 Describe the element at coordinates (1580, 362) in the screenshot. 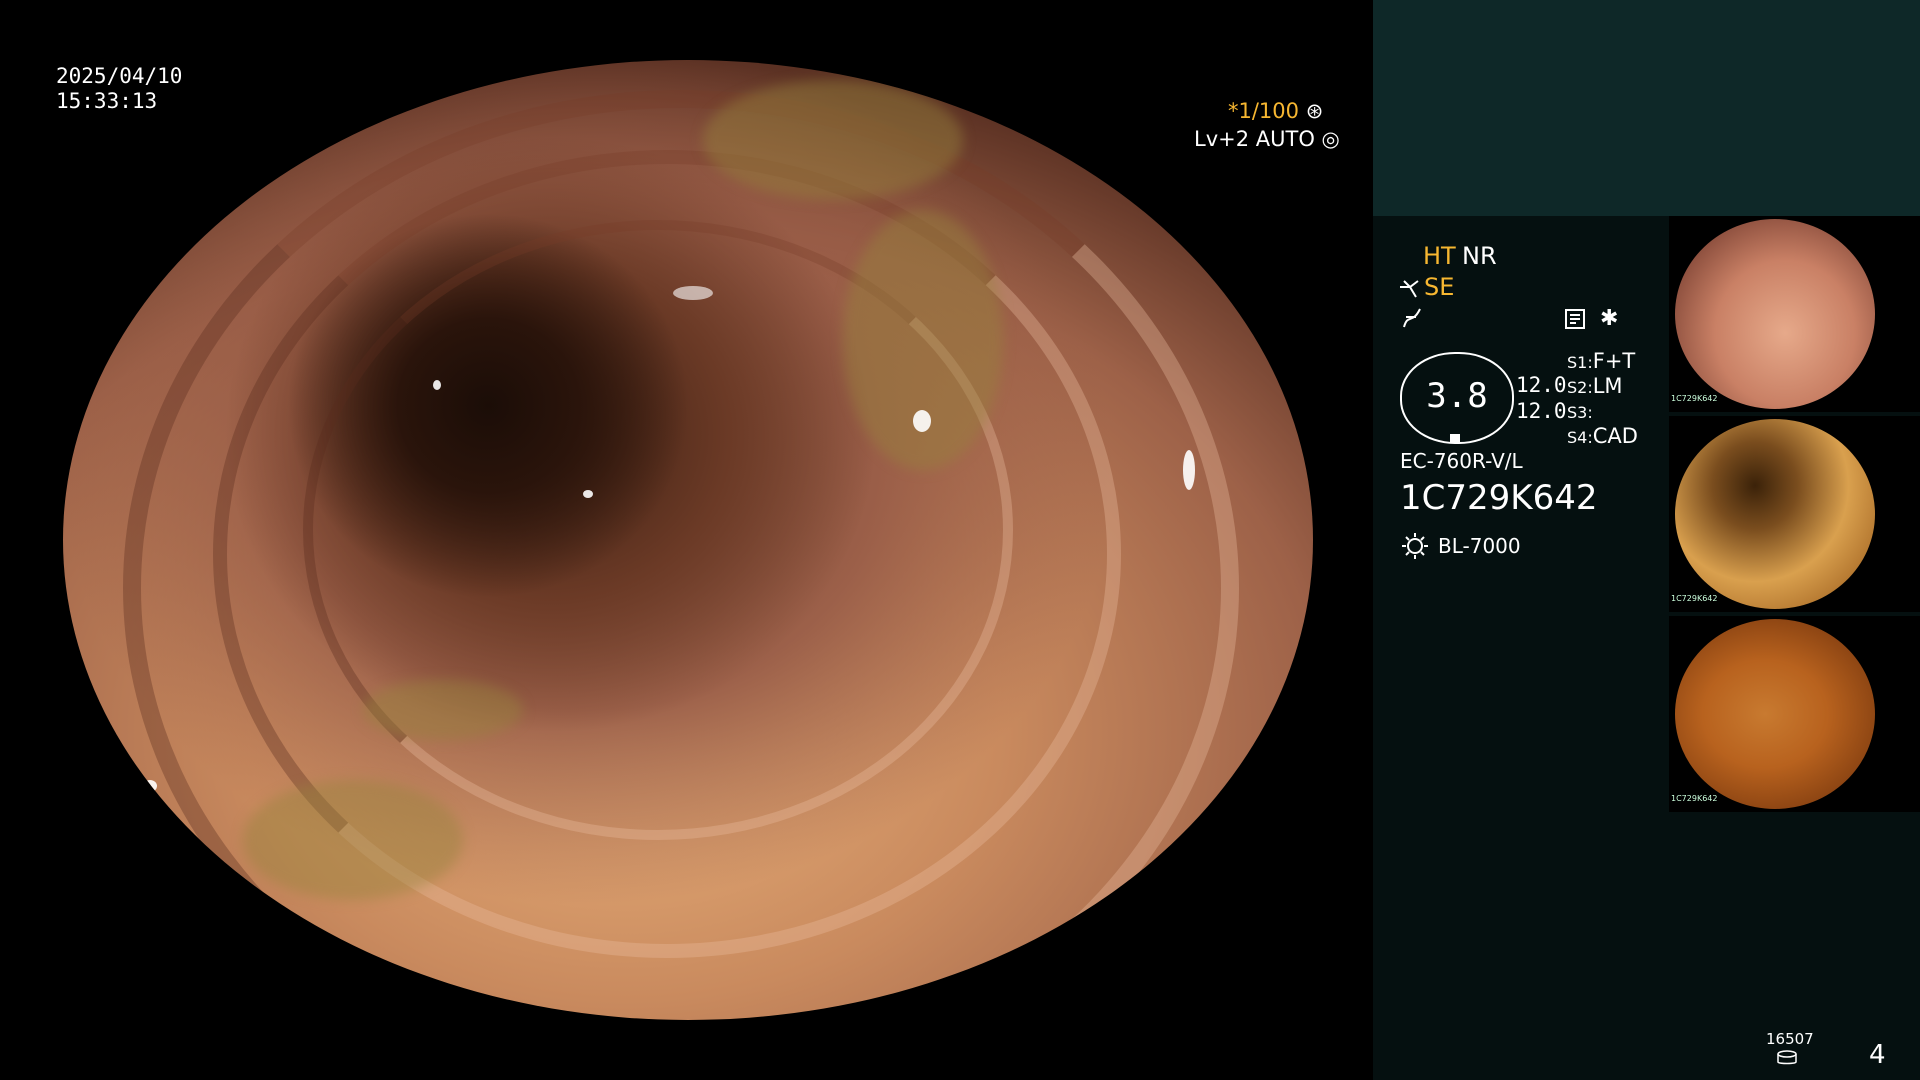

I see `s1-label: S1:` at that location.